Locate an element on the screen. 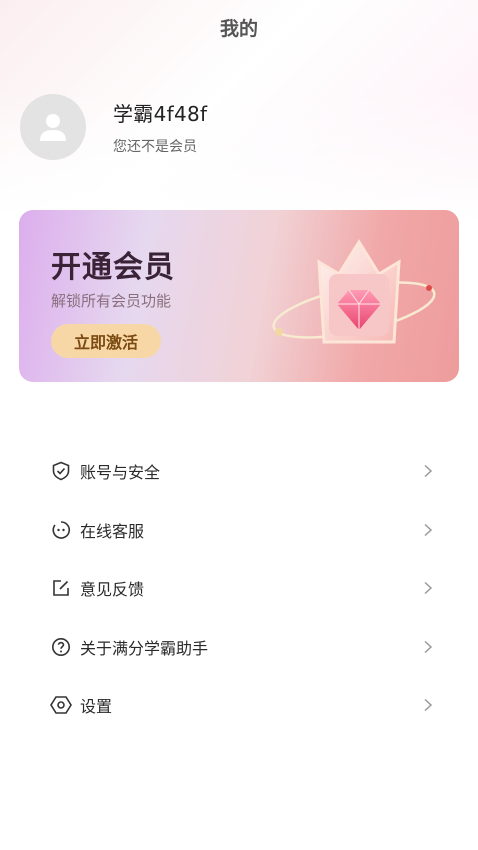 Image resolution: width=478 pixels, height=850 pixels. menu-item-feedback: 意见反馈 is located at coordinates (239, 588).